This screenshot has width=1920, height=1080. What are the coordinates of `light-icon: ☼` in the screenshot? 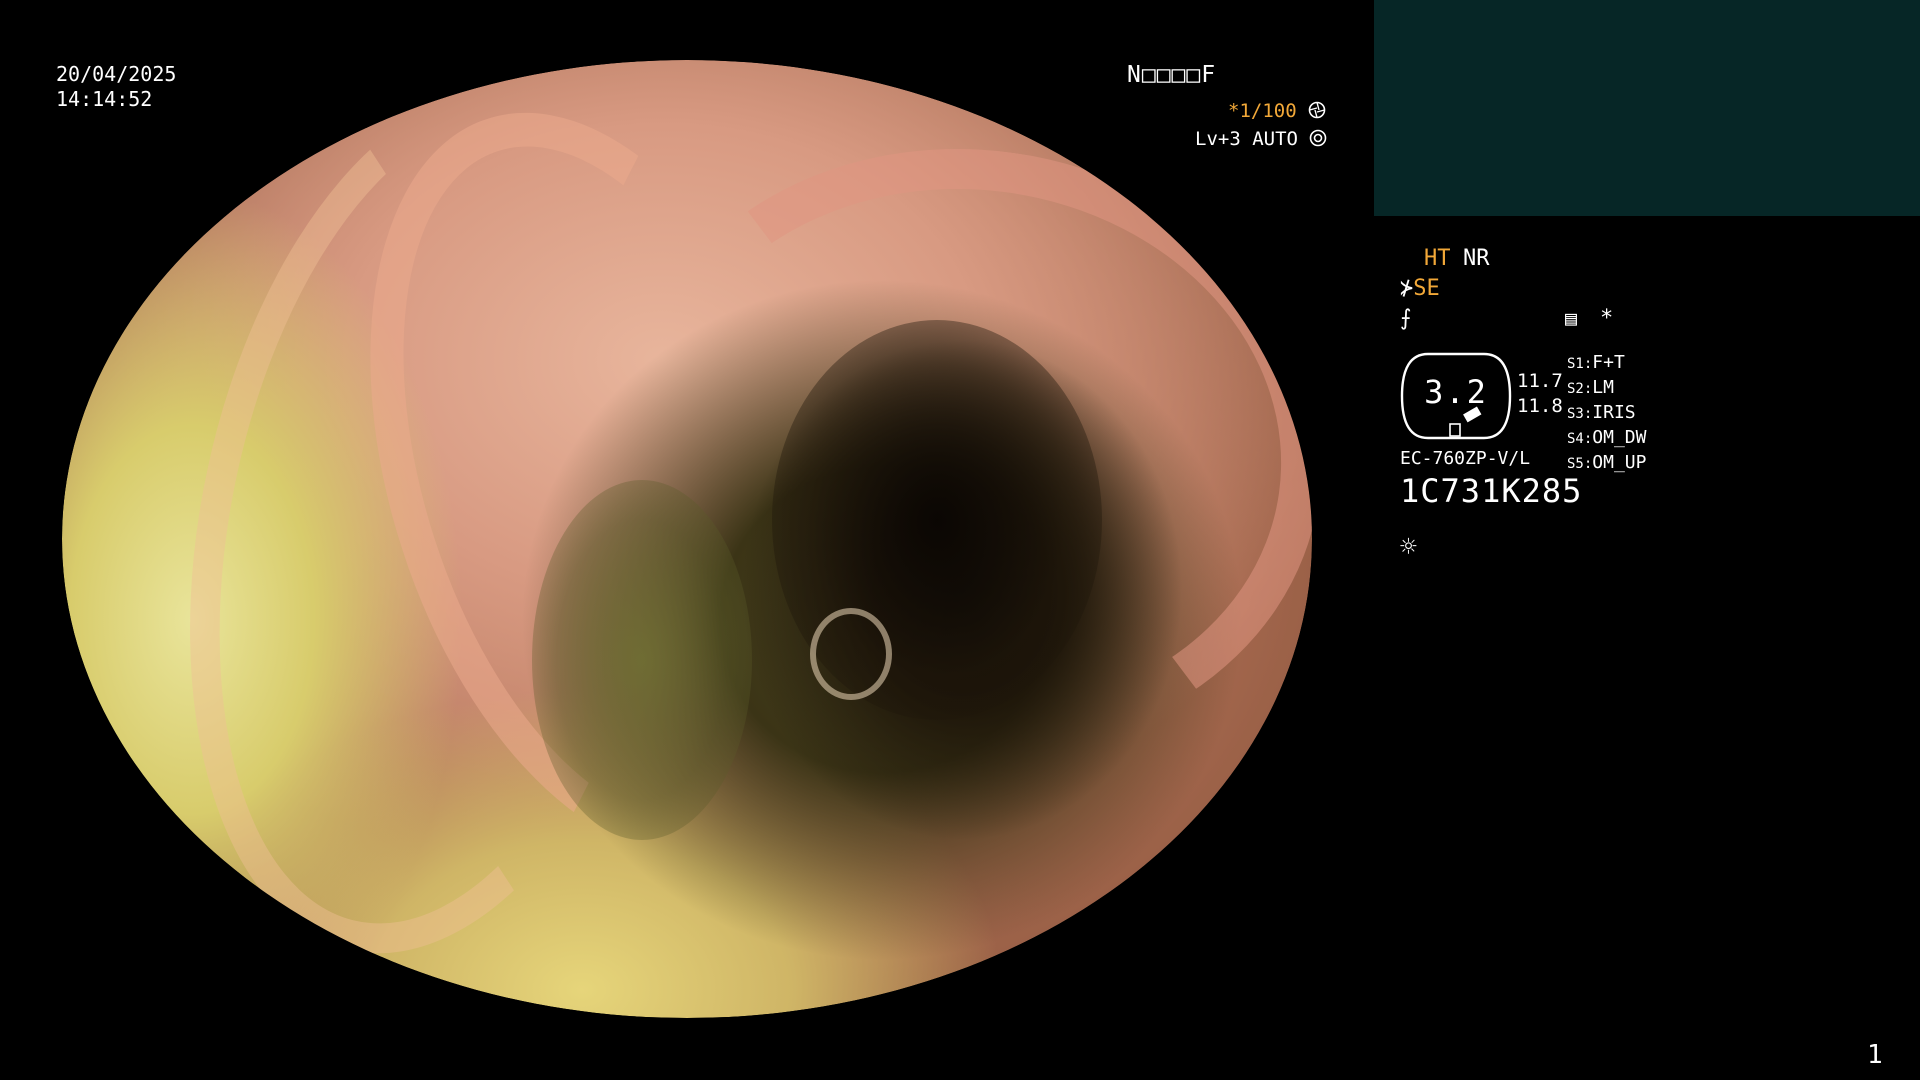 It's located at (1408, 546).